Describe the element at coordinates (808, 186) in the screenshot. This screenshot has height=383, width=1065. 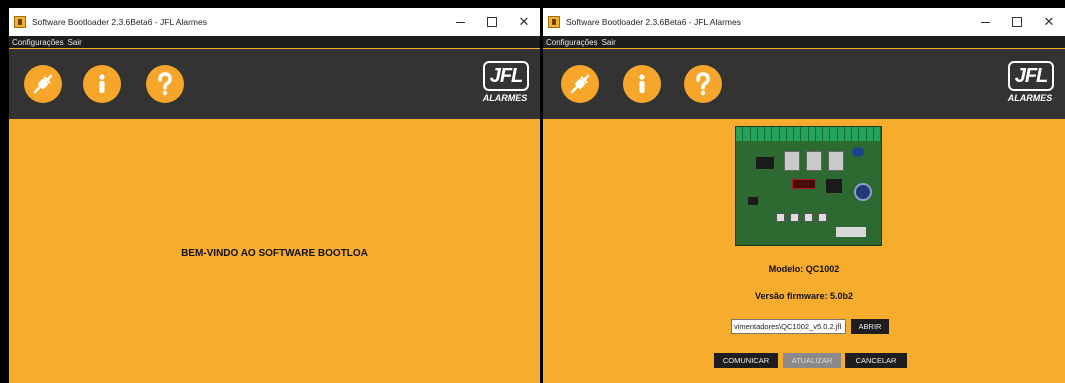
I see `device-board-image` at that location.